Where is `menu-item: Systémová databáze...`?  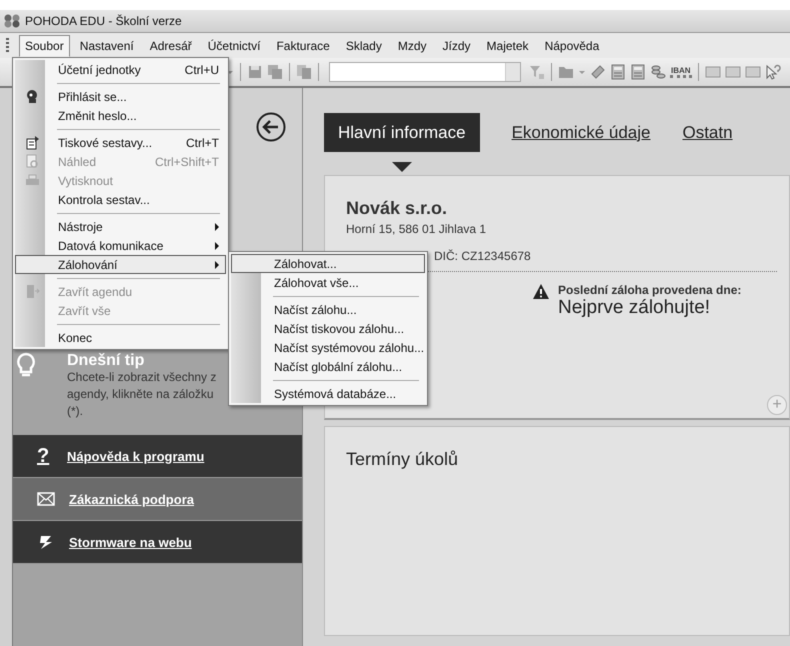
menu-item: Systémová databáze... is located at coordinates (328, 393).